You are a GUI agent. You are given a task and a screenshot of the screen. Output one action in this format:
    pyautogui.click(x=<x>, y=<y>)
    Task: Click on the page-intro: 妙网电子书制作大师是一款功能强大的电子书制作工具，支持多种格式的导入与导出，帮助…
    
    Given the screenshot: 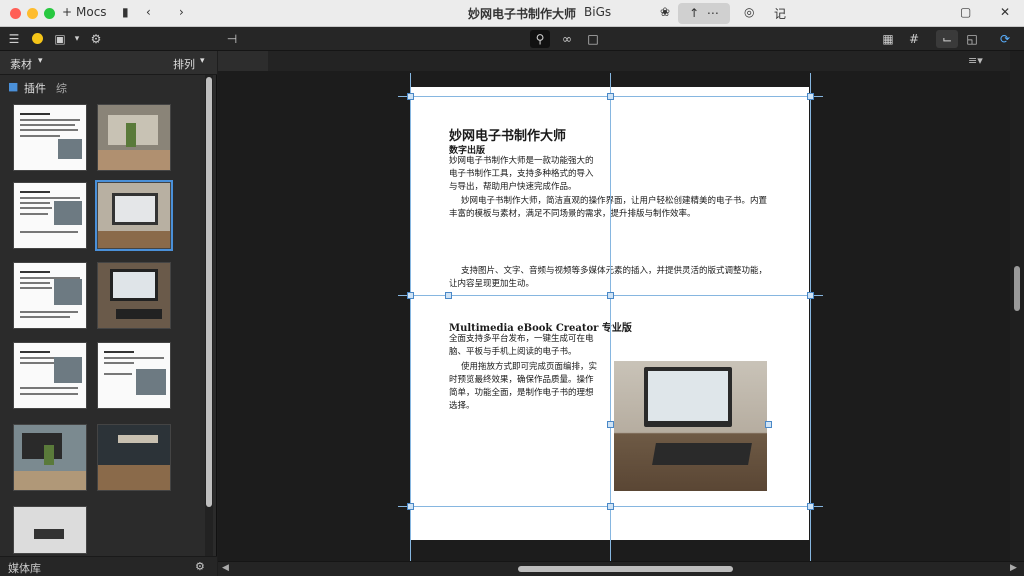 What is the action you would take?
    pyautogui.click(x=521, y=174)
    